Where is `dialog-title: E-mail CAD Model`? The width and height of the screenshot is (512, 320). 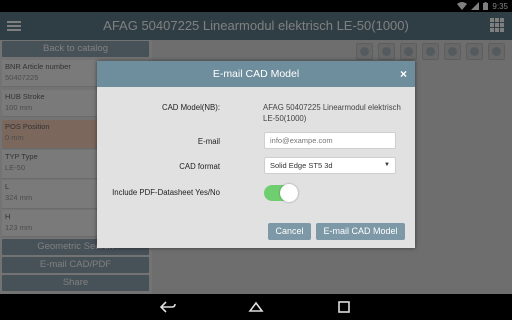 dialog-title: E-mail CAD Model is located at coordinates (256, 74).